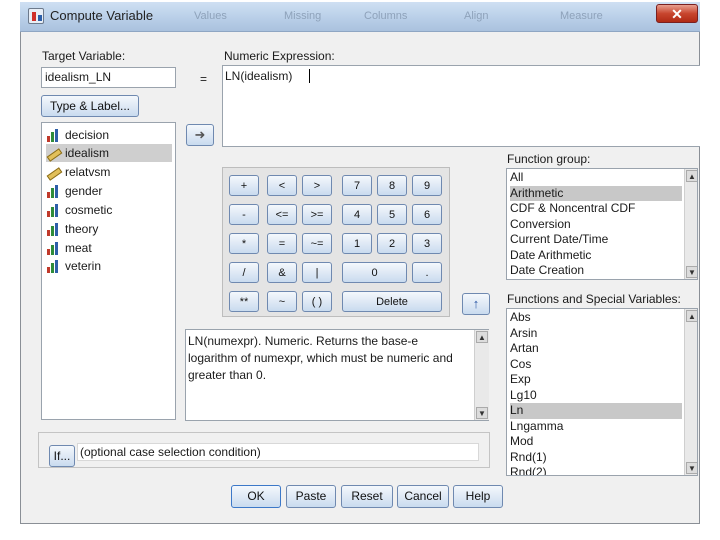  I want to click on list-item: veterin, so click(109, 266).